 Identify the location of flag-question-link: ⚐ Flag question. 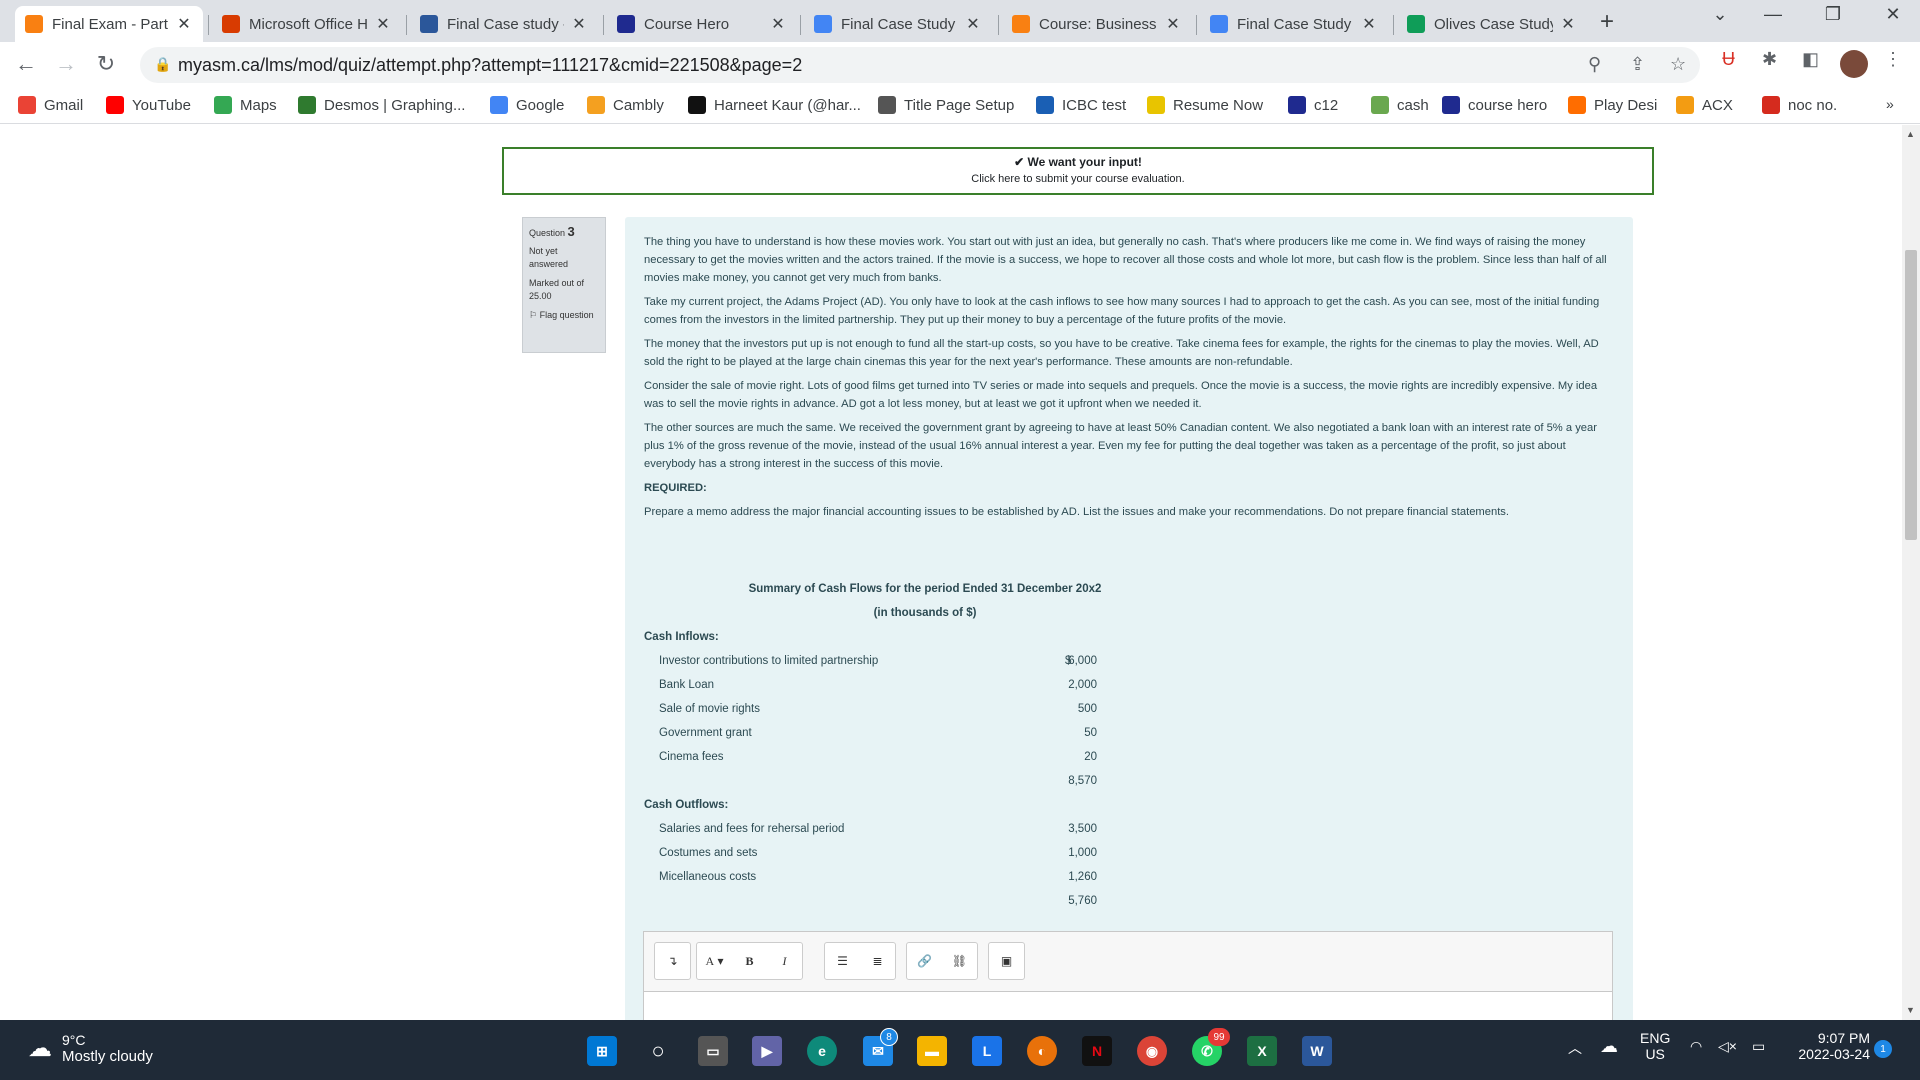
(564, 315).